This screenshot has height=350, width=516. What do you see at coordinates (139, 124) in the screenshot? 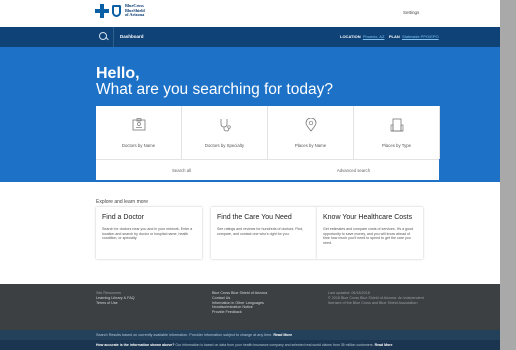
I see `doctor-card-icon` at bounding box center [139, 124].